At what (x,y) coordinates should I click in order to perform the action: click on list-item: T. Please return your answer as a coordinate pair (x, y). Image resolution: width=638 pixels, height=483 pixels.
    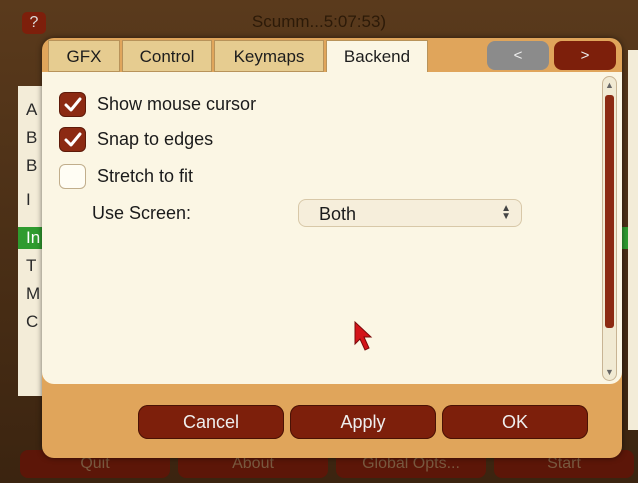
    Looking at the image, I should click on (31, 266).